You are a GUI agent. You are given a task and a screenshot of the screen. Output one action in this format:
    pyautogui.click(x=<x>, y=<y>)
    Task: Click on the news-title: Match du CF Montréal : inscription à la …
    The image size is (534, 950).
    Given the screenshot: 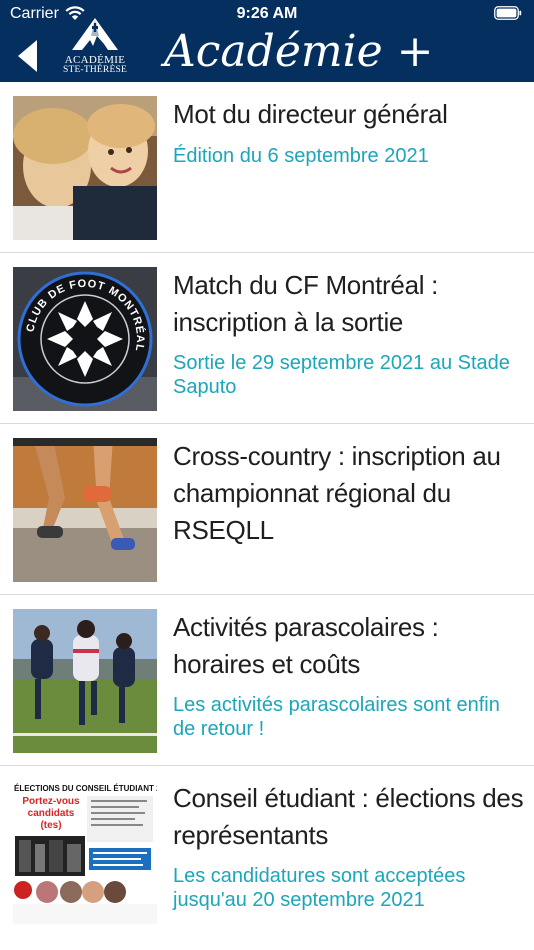 What is the action you would take?
    pyautogui.click(x=306, y=303)
    